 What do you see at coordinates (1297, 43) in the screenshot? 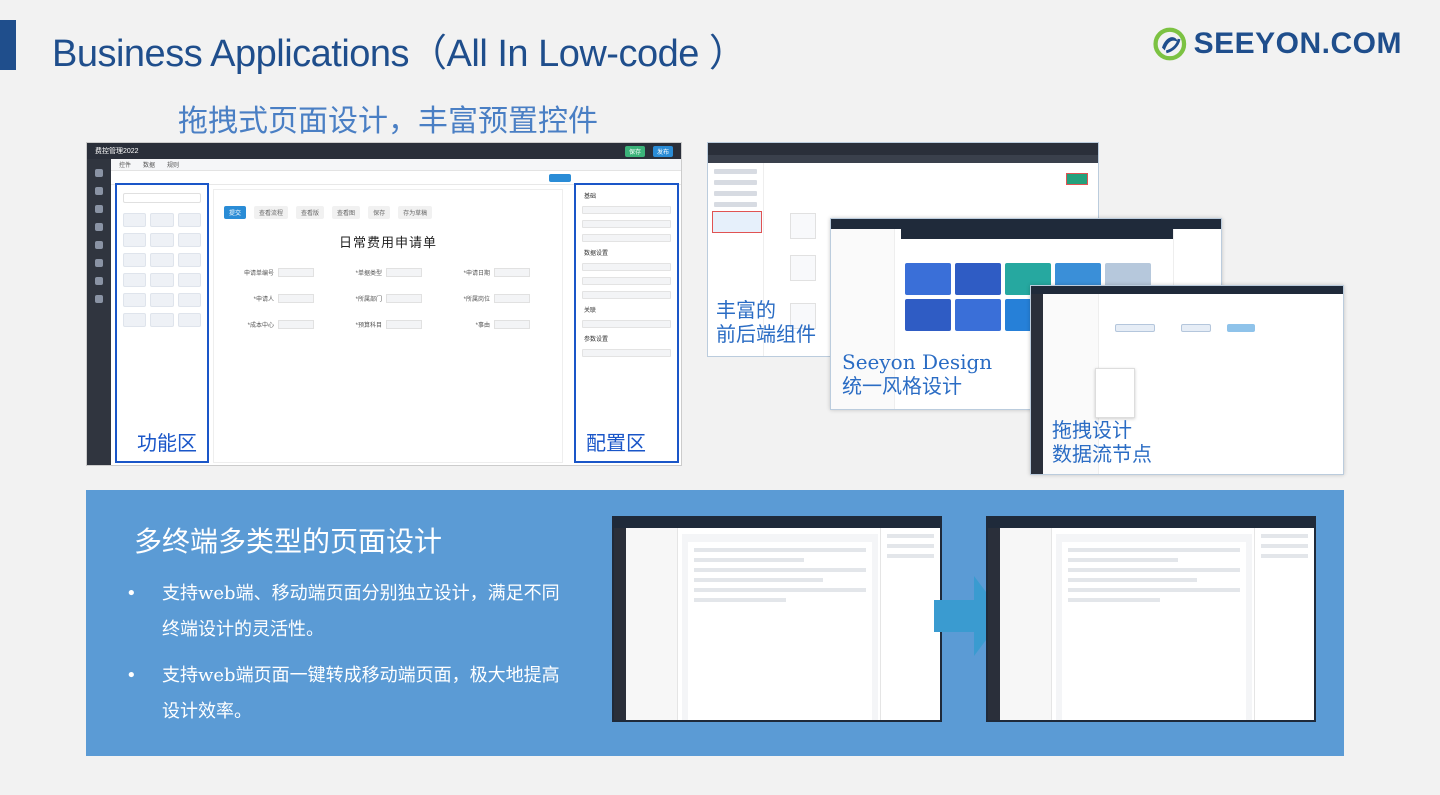
I see `logo-text: SEEYON.COM` at bounding box center [1297, 43].